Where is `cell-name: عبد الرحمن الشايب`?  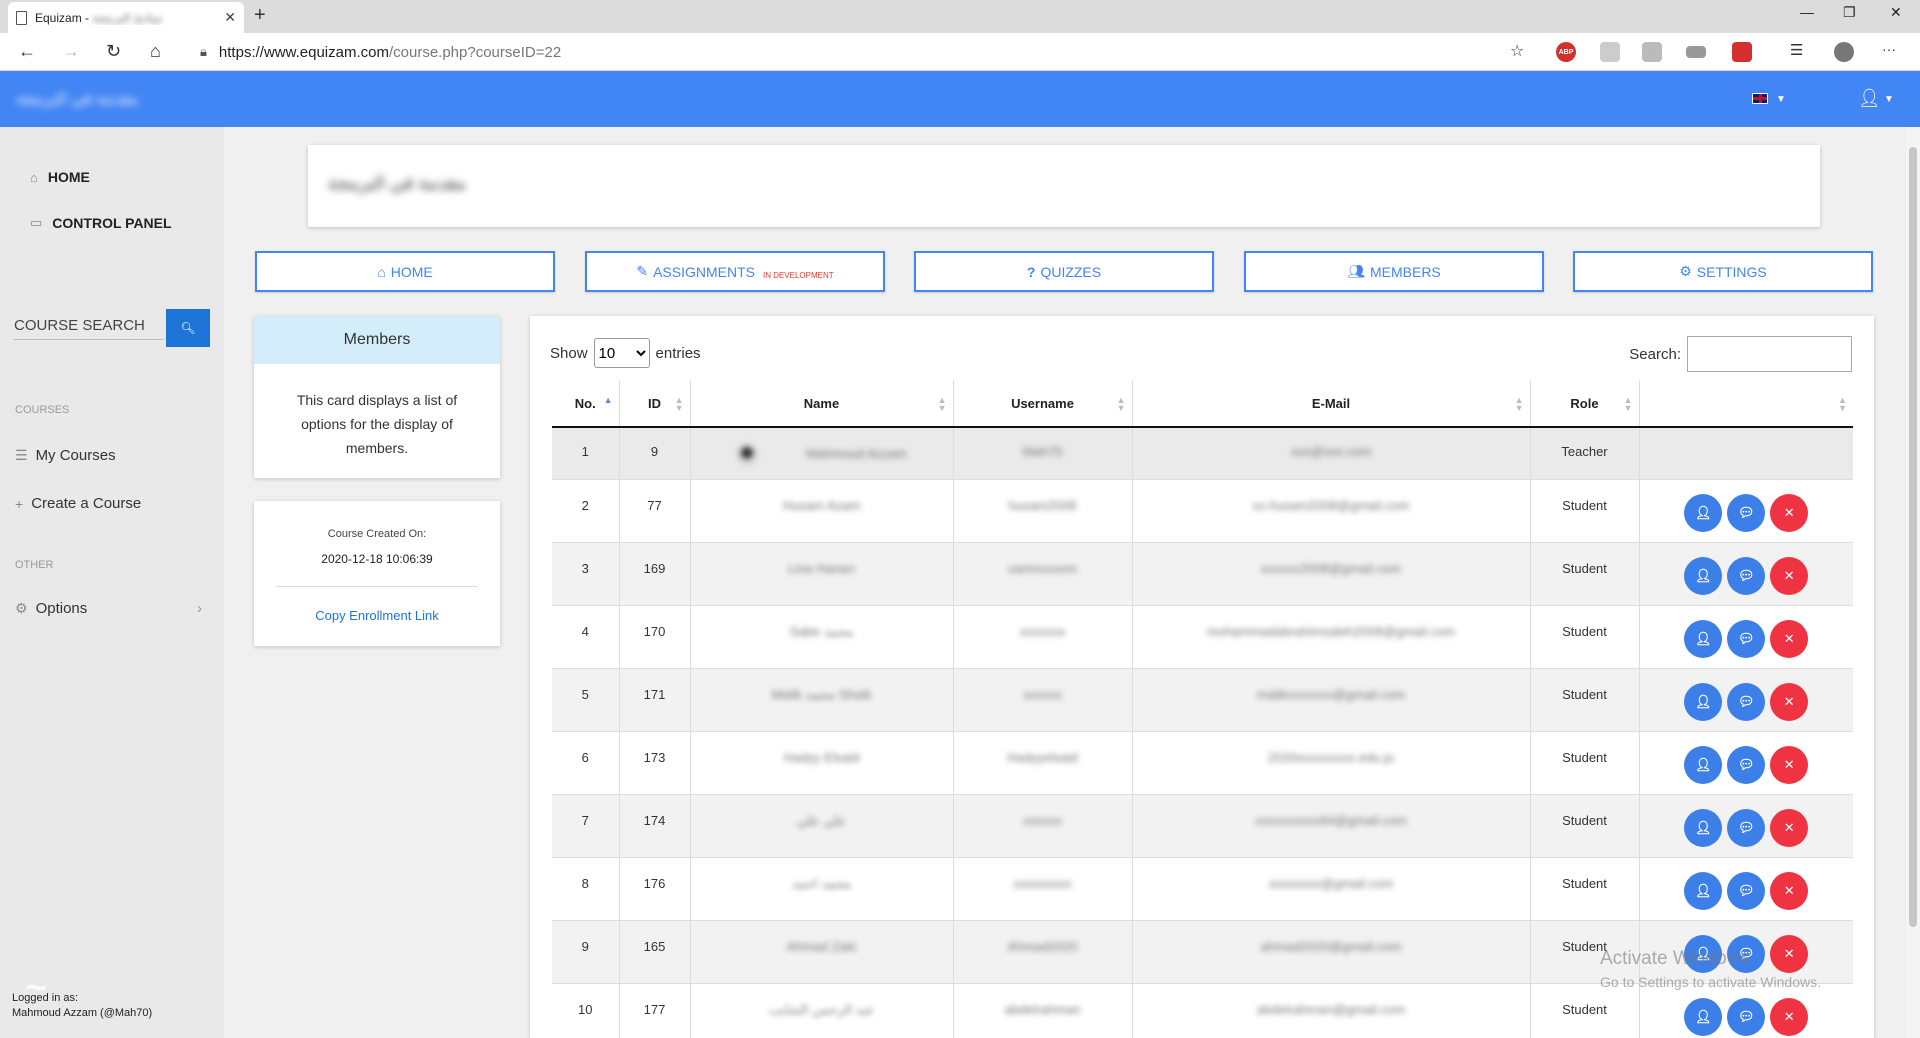 cell-name: عبد الرحمن الشايب is located at coordinates (822, 1010).